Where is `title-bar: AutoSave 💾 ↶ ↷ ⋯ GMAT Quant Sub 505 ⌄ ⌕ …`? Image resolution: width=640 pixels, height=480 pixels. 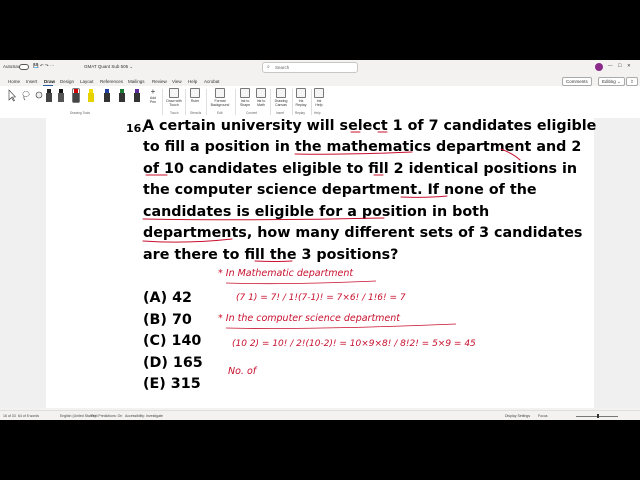 title-bar: AutoSave 💾 ↶ ↷ ⋯ GMAT Quant Sub 505 ⌄ ⌕ … is located at coordinates (320, 67).